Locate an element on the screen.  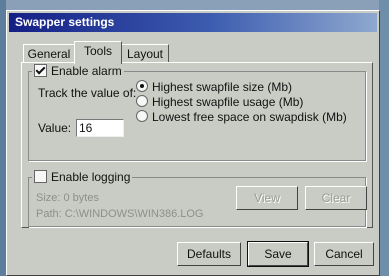
tab-general: General is located at coordinates (49, 53).